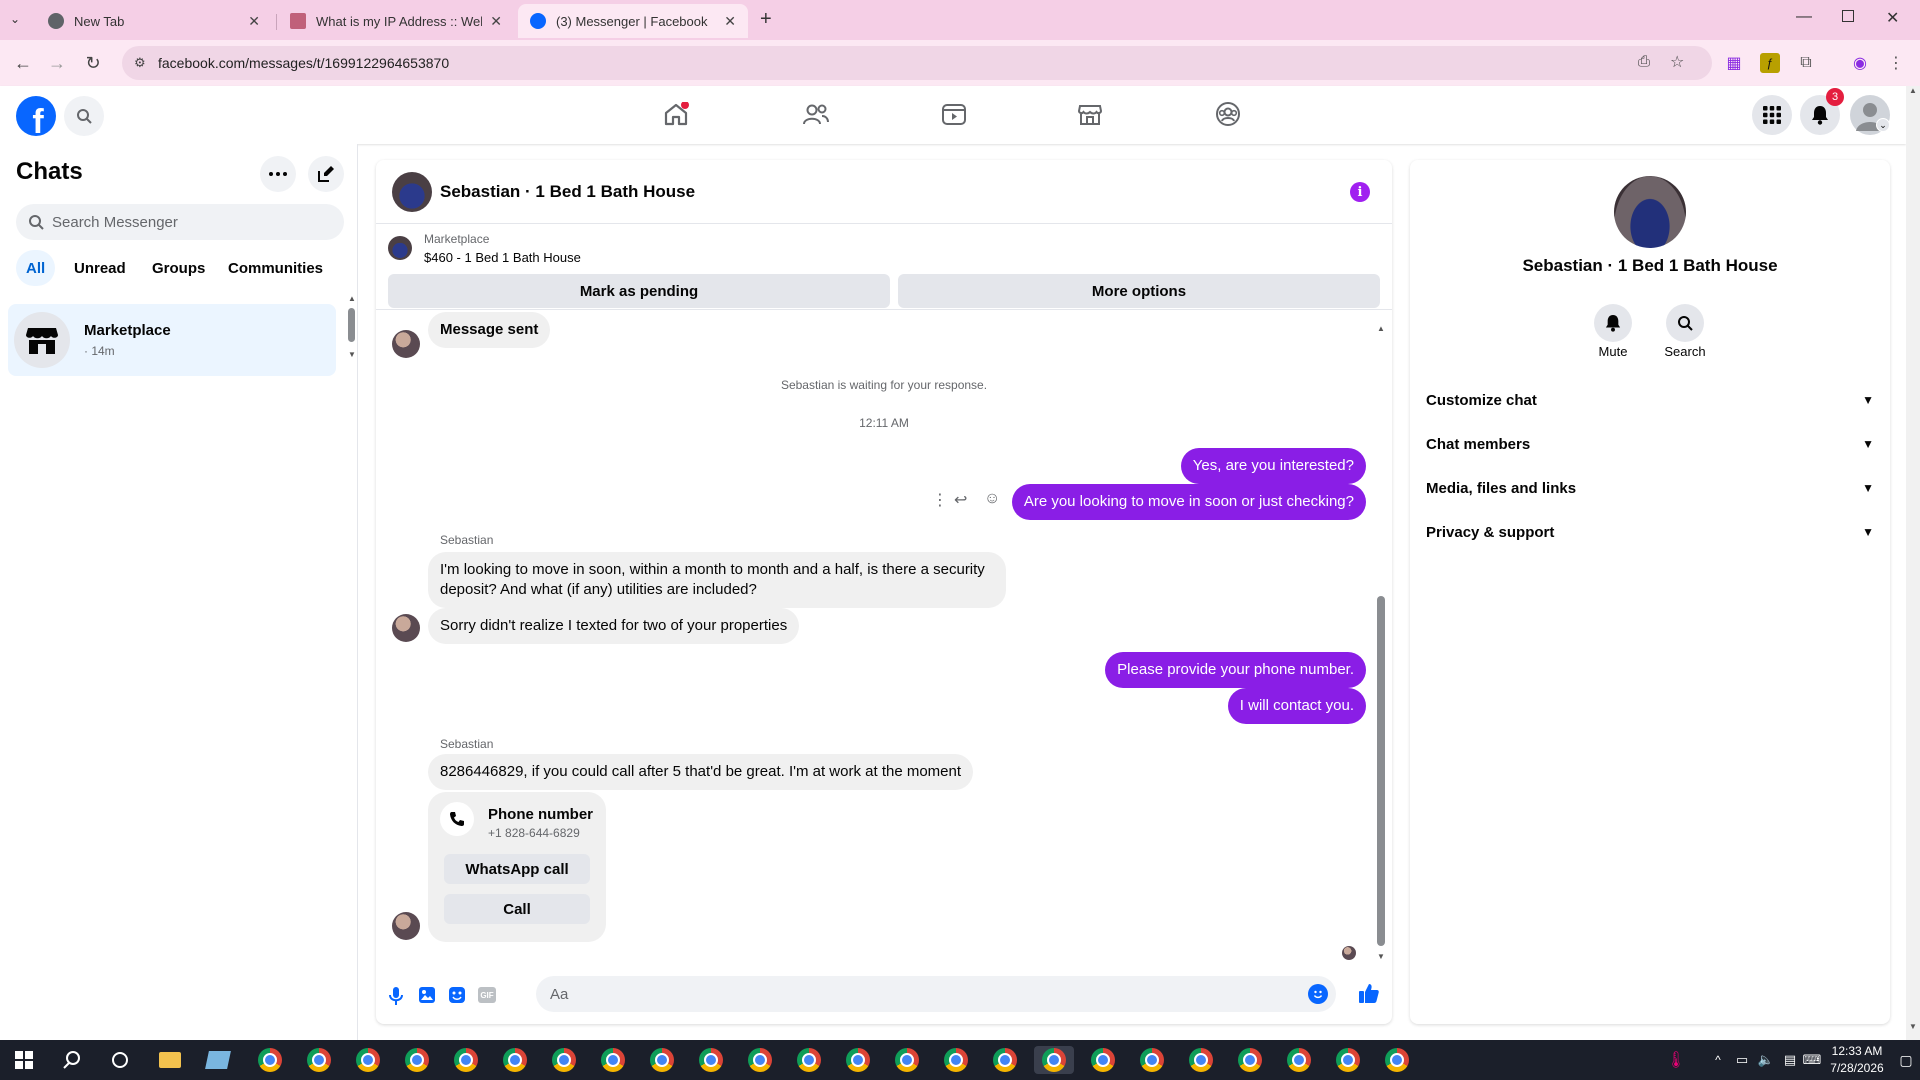 The width and height of the screenshot is (1920, 1080). What do you see at coordinates (1892, 18) in the screenshot?
I see `window-close-icon: ✕` at bounding box center [1892, 18].